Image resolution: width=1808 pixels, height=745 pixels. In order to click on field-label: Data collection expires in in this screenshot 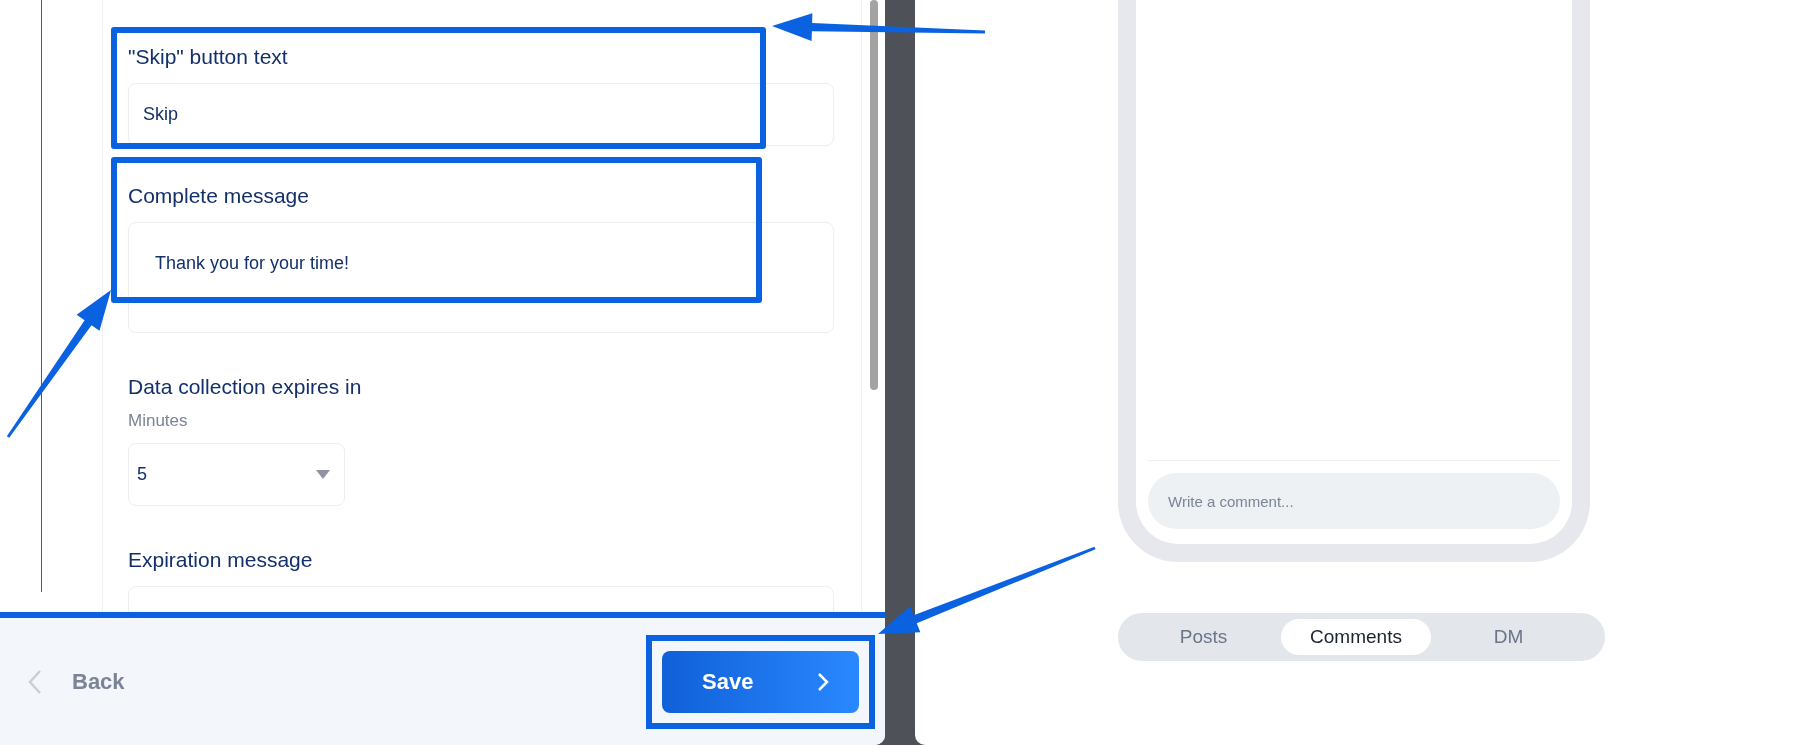, I will do `click(245, 387)`.